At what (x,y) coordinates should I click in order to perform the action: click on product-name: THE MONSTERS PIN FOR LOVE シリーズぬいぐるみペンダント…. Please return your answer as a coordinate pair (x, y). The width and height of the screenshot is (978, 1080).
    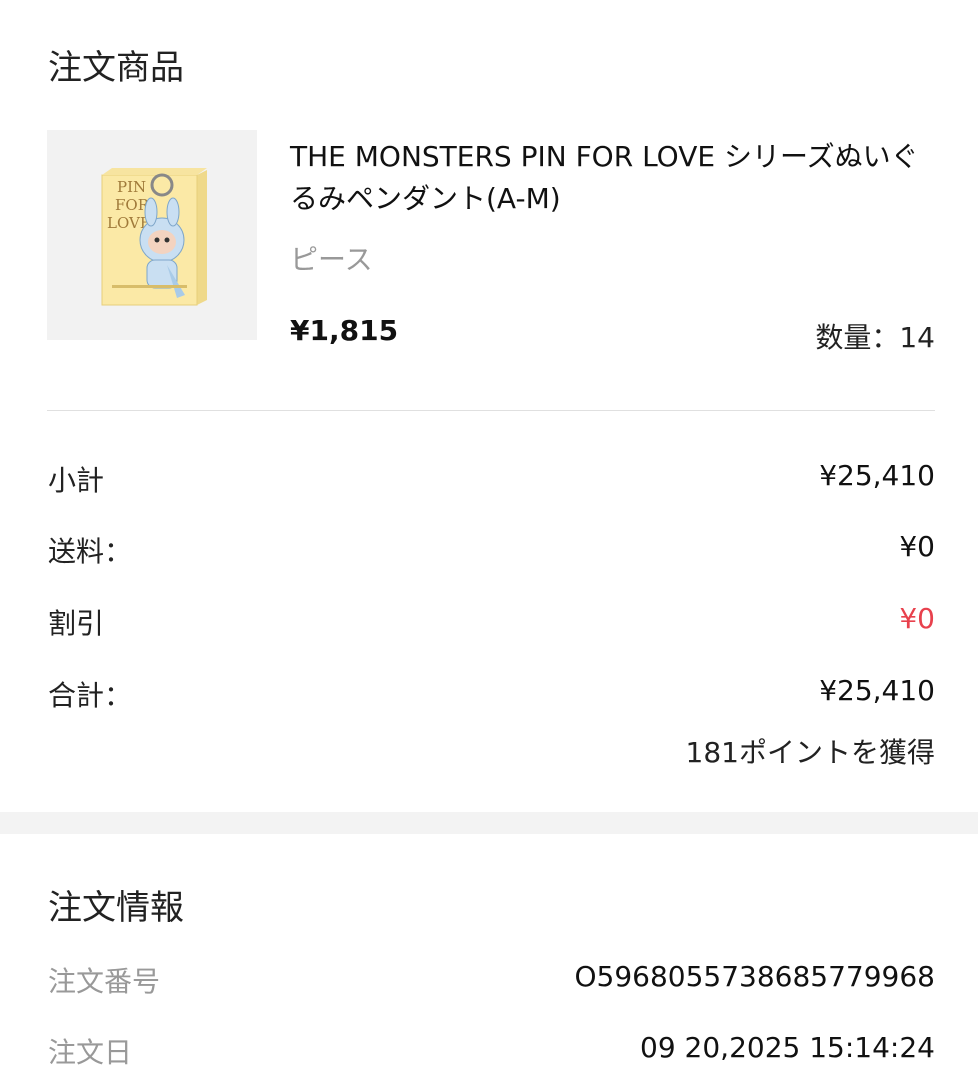
    Looking at the image, I should click on (610, 178).